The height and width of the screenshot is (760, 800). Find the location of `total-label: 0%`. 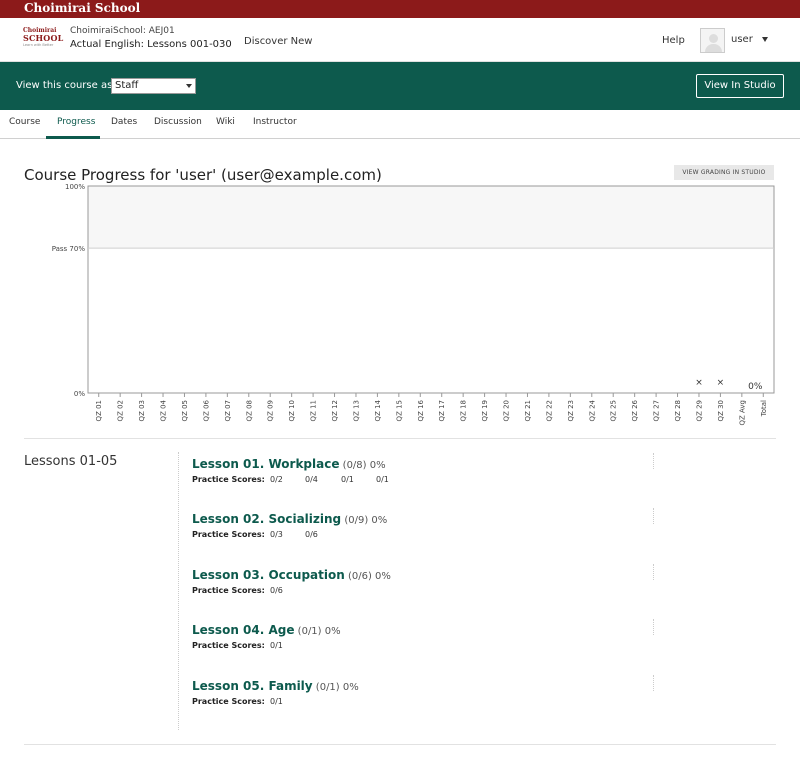

total-label: 0% is located at coordinates (755, 387).